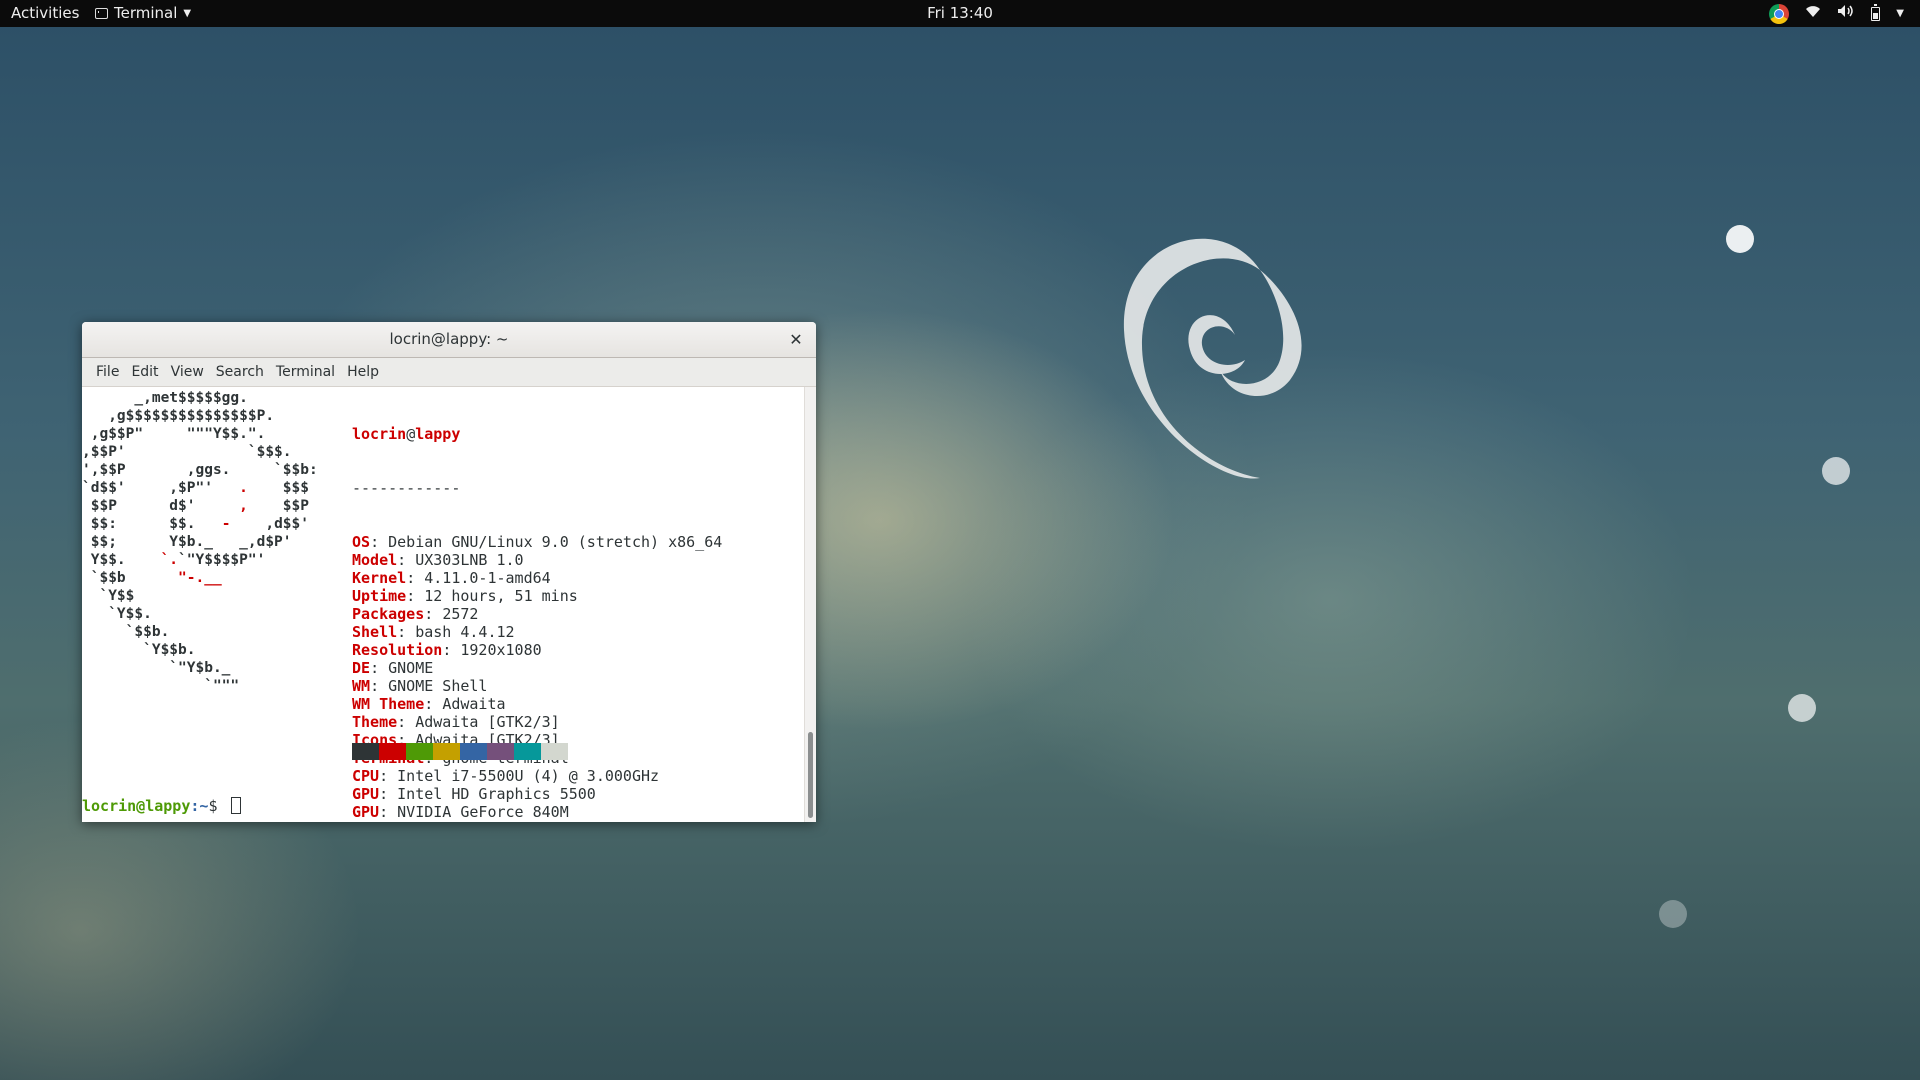  Describe the element at coordinates (810, 775) in the screenshot. I see `scrollbar-thumb` at that location.